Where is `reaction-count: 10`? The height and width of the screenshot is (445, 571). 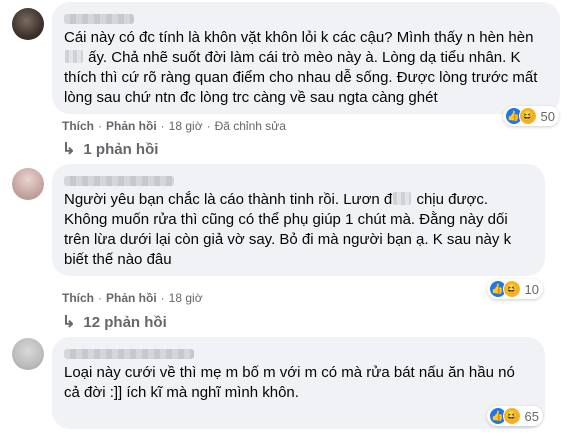
reaction-count: 10 is located at coordinates (531, 289).